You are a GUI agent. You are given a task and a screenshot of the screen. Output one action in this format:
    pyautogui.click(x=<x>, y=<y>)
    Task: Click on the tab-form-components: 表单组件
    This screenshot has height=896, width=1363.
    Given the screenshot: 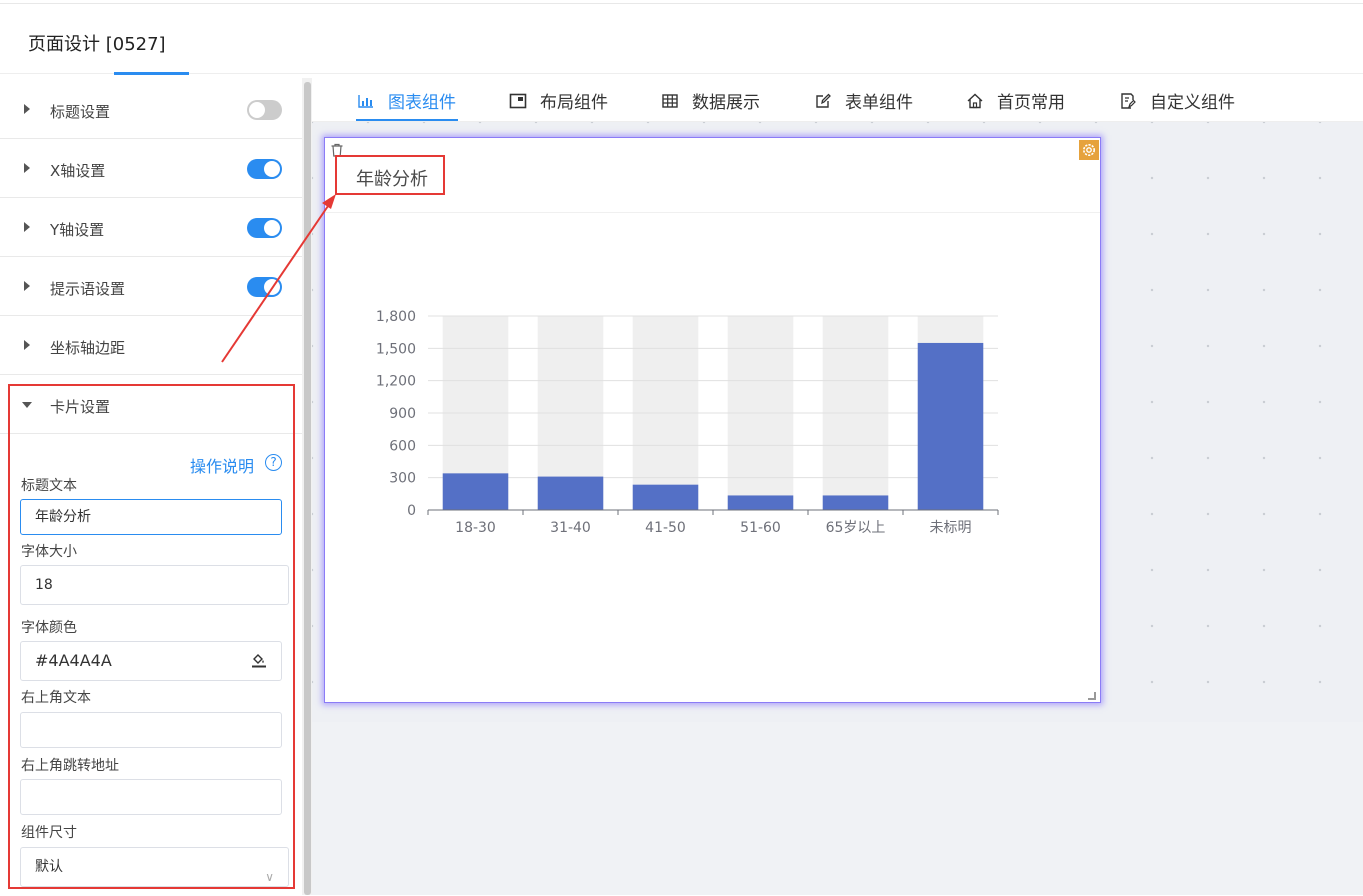 What is the action you would take?
    pyautogui.click(x=863, y=100)
    